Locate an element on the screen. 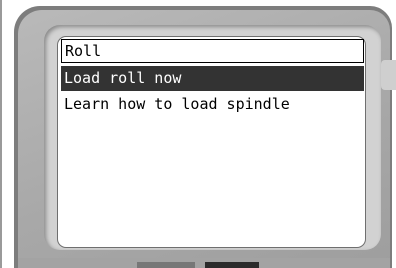 The width and height of the screenshot is (396, 268). bezel-side-notch is located at coordinates (388, 75).